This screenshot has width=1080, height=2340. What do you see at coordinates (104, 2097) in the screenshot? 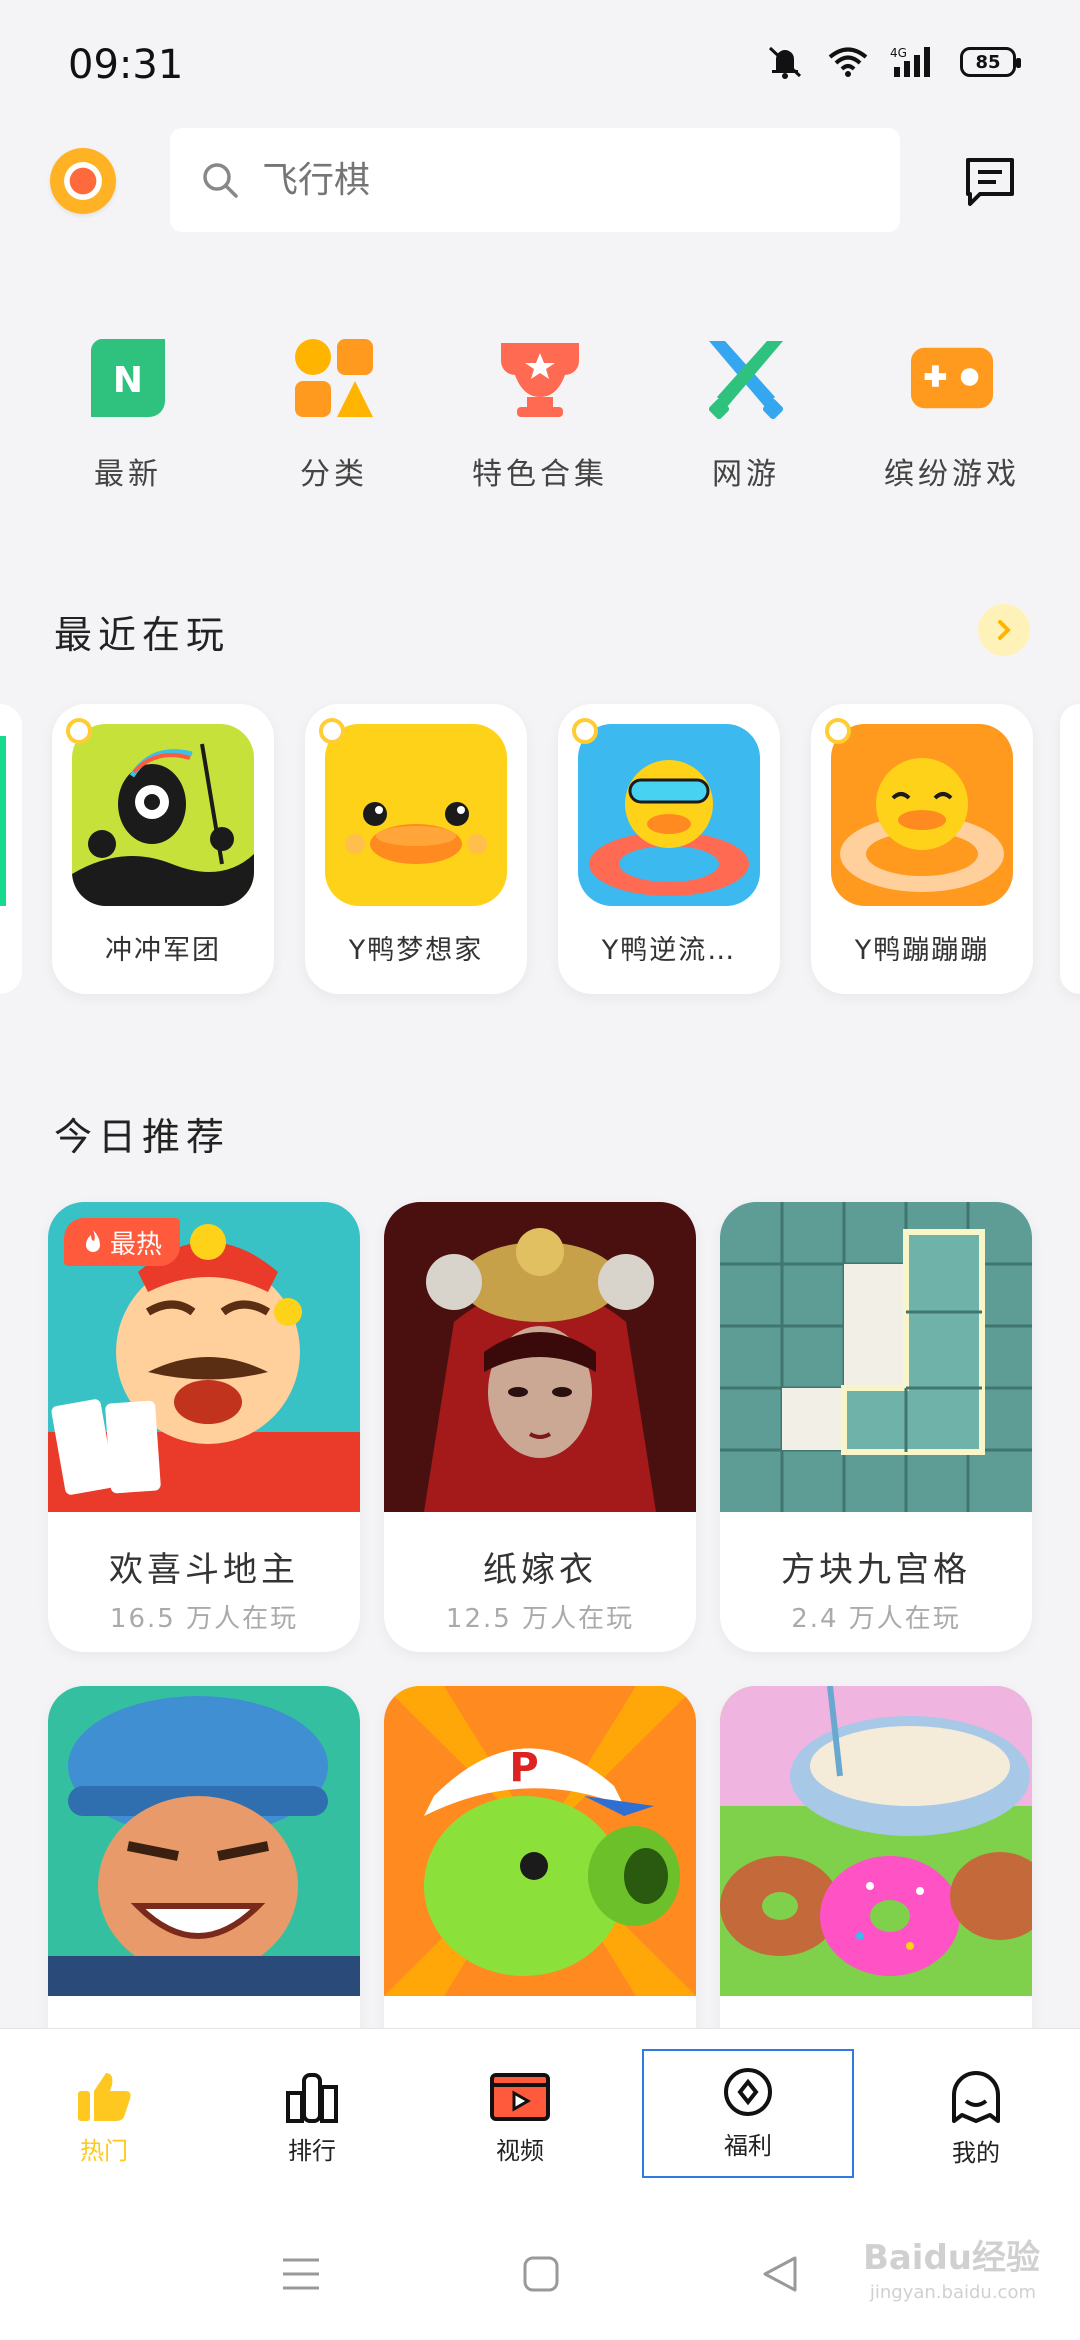
I see `thumbs-up-icon` at bounding box center [104, 2097].